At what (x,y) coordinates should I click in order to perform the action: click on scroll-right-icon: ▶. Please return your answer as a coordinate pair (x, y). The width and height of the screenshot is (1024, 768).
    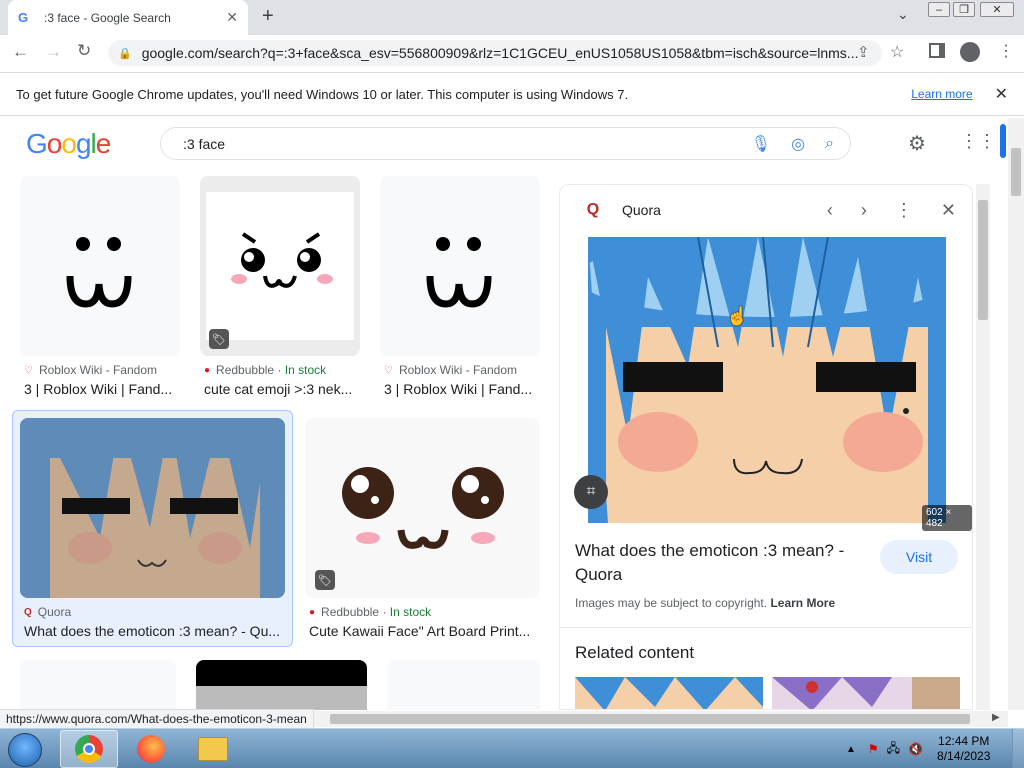
    Looking at the image, I should click on (996, 717).